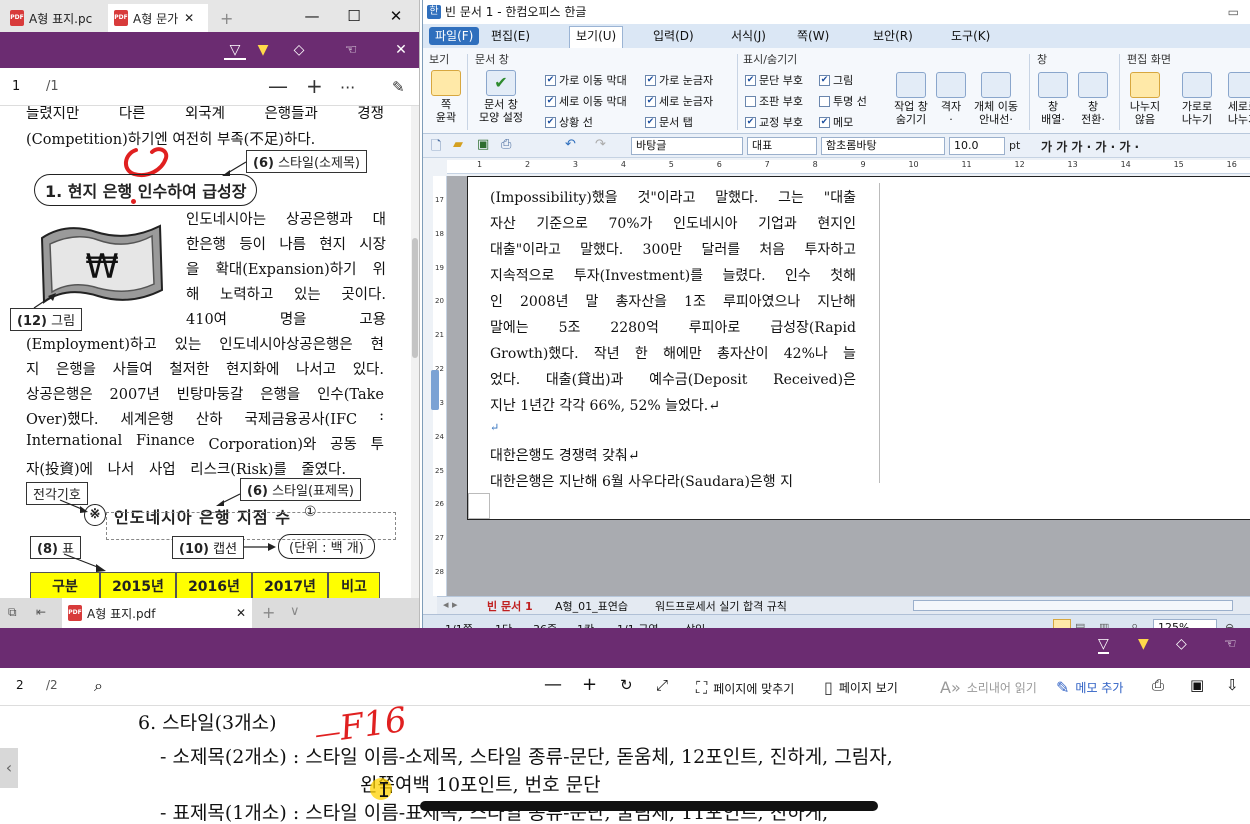  I want to click on check-transparent-line: 투명 선, so click(843, 101).